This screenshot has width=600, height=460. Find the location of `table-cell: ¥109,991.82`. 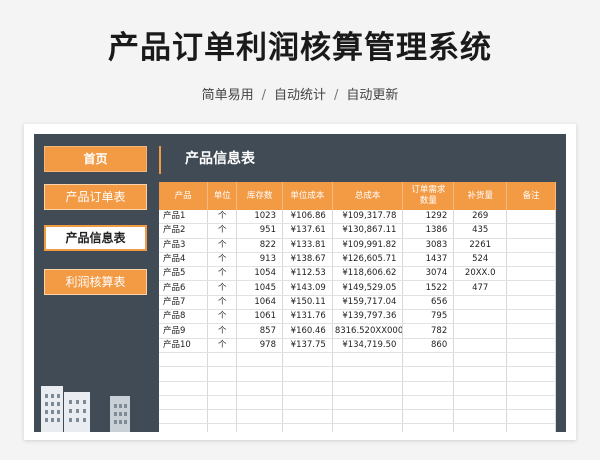

table-cell: ¥109,991.82 is located at coordinates (368, 245).